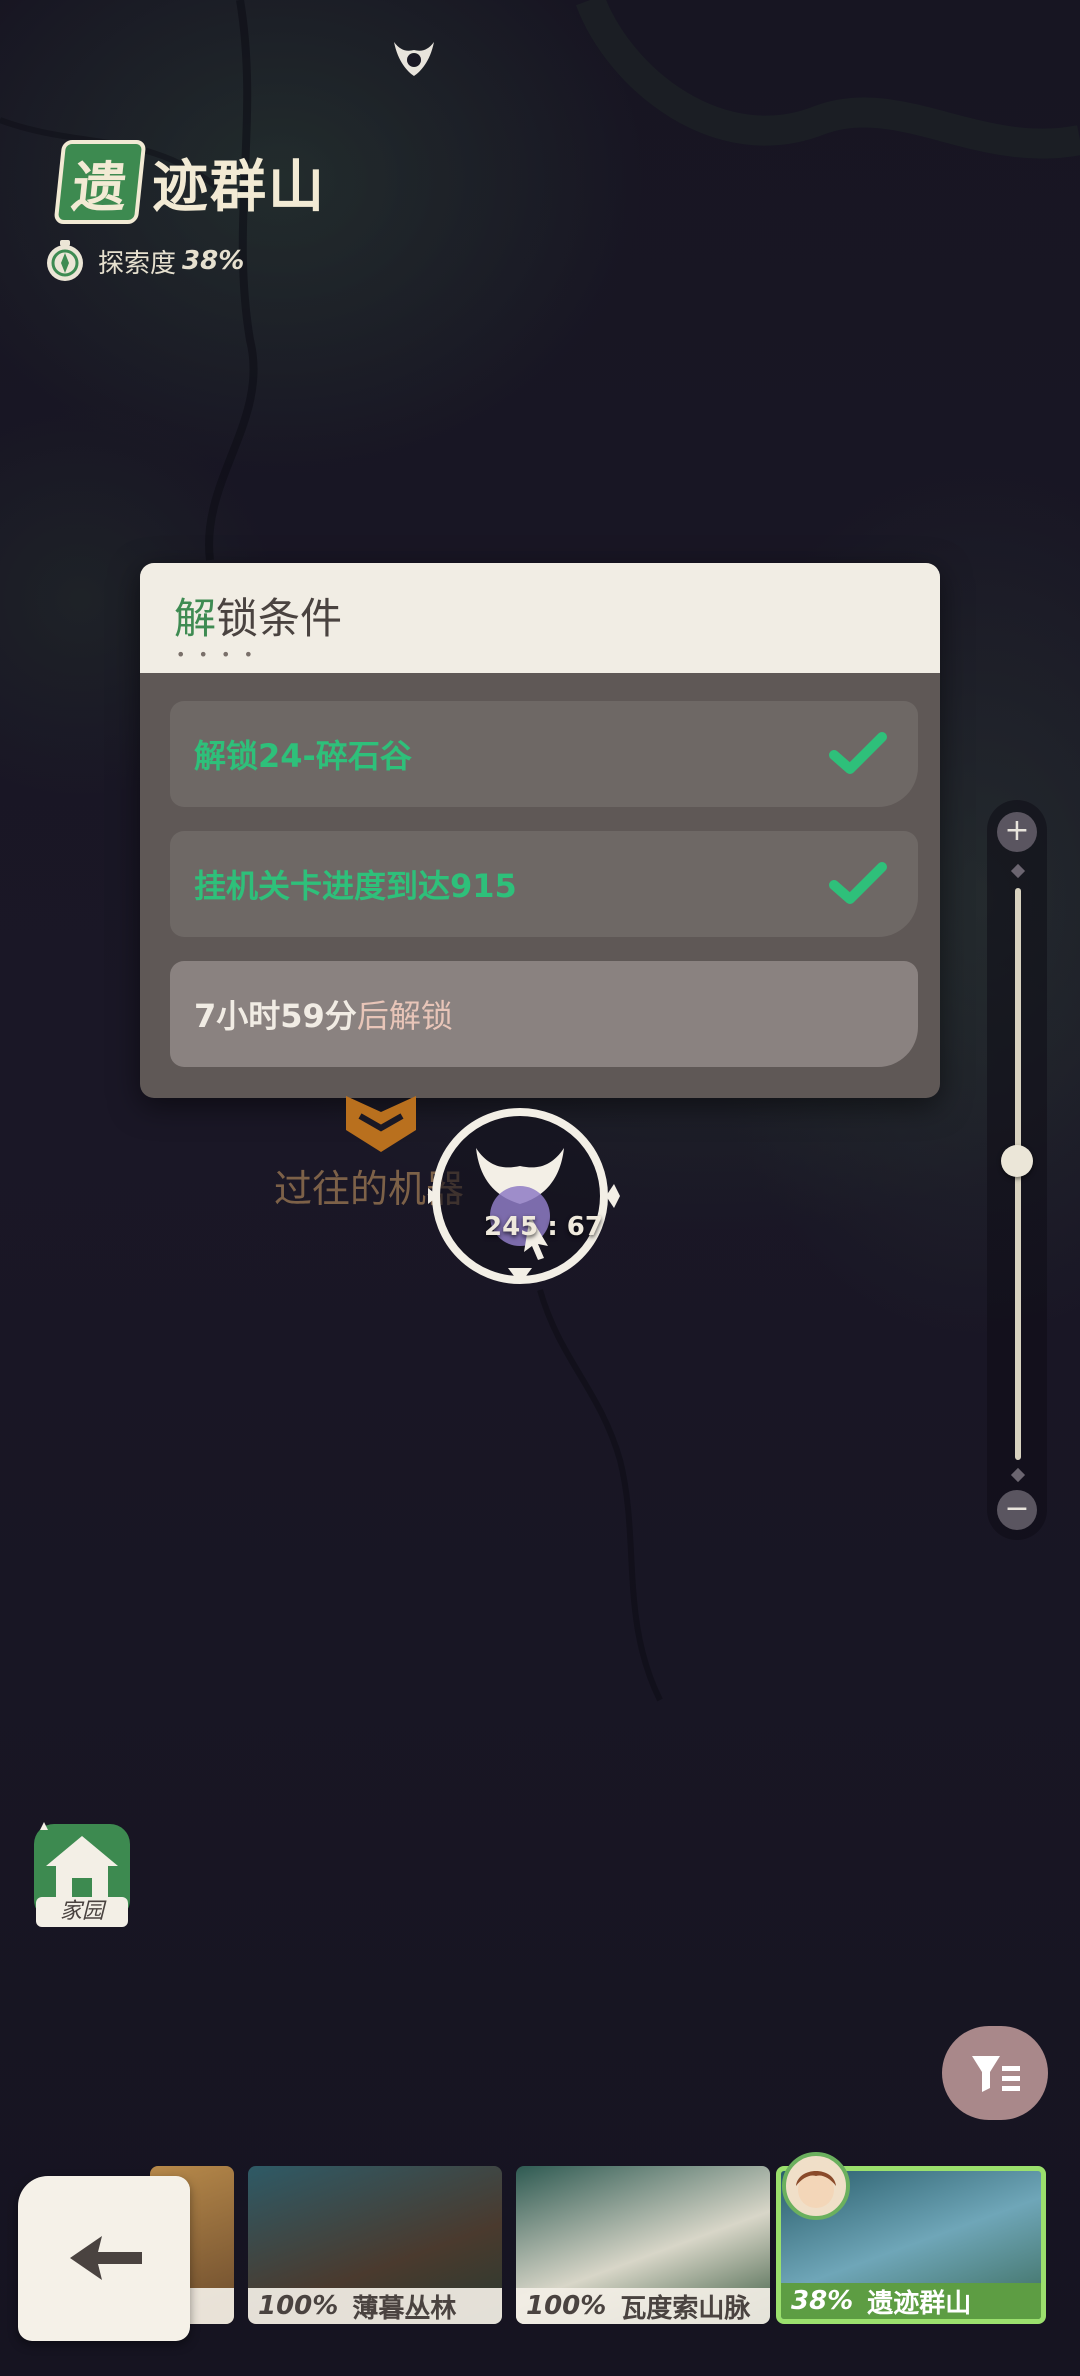  What do you see at coordinates (355, 886) in the screenshot?
I see `condition-text: 挂机关卡进度到达915` at bounding box center [355, 886].